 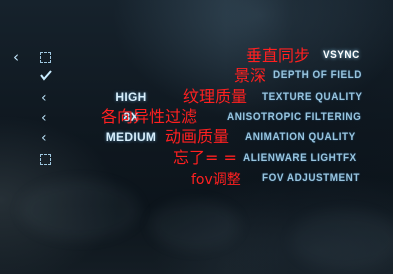 What do you see at coordinates (341, 55) in the screenshot?
I see `option-label-vsync: VSYNC` at bounding box center [341, 55].